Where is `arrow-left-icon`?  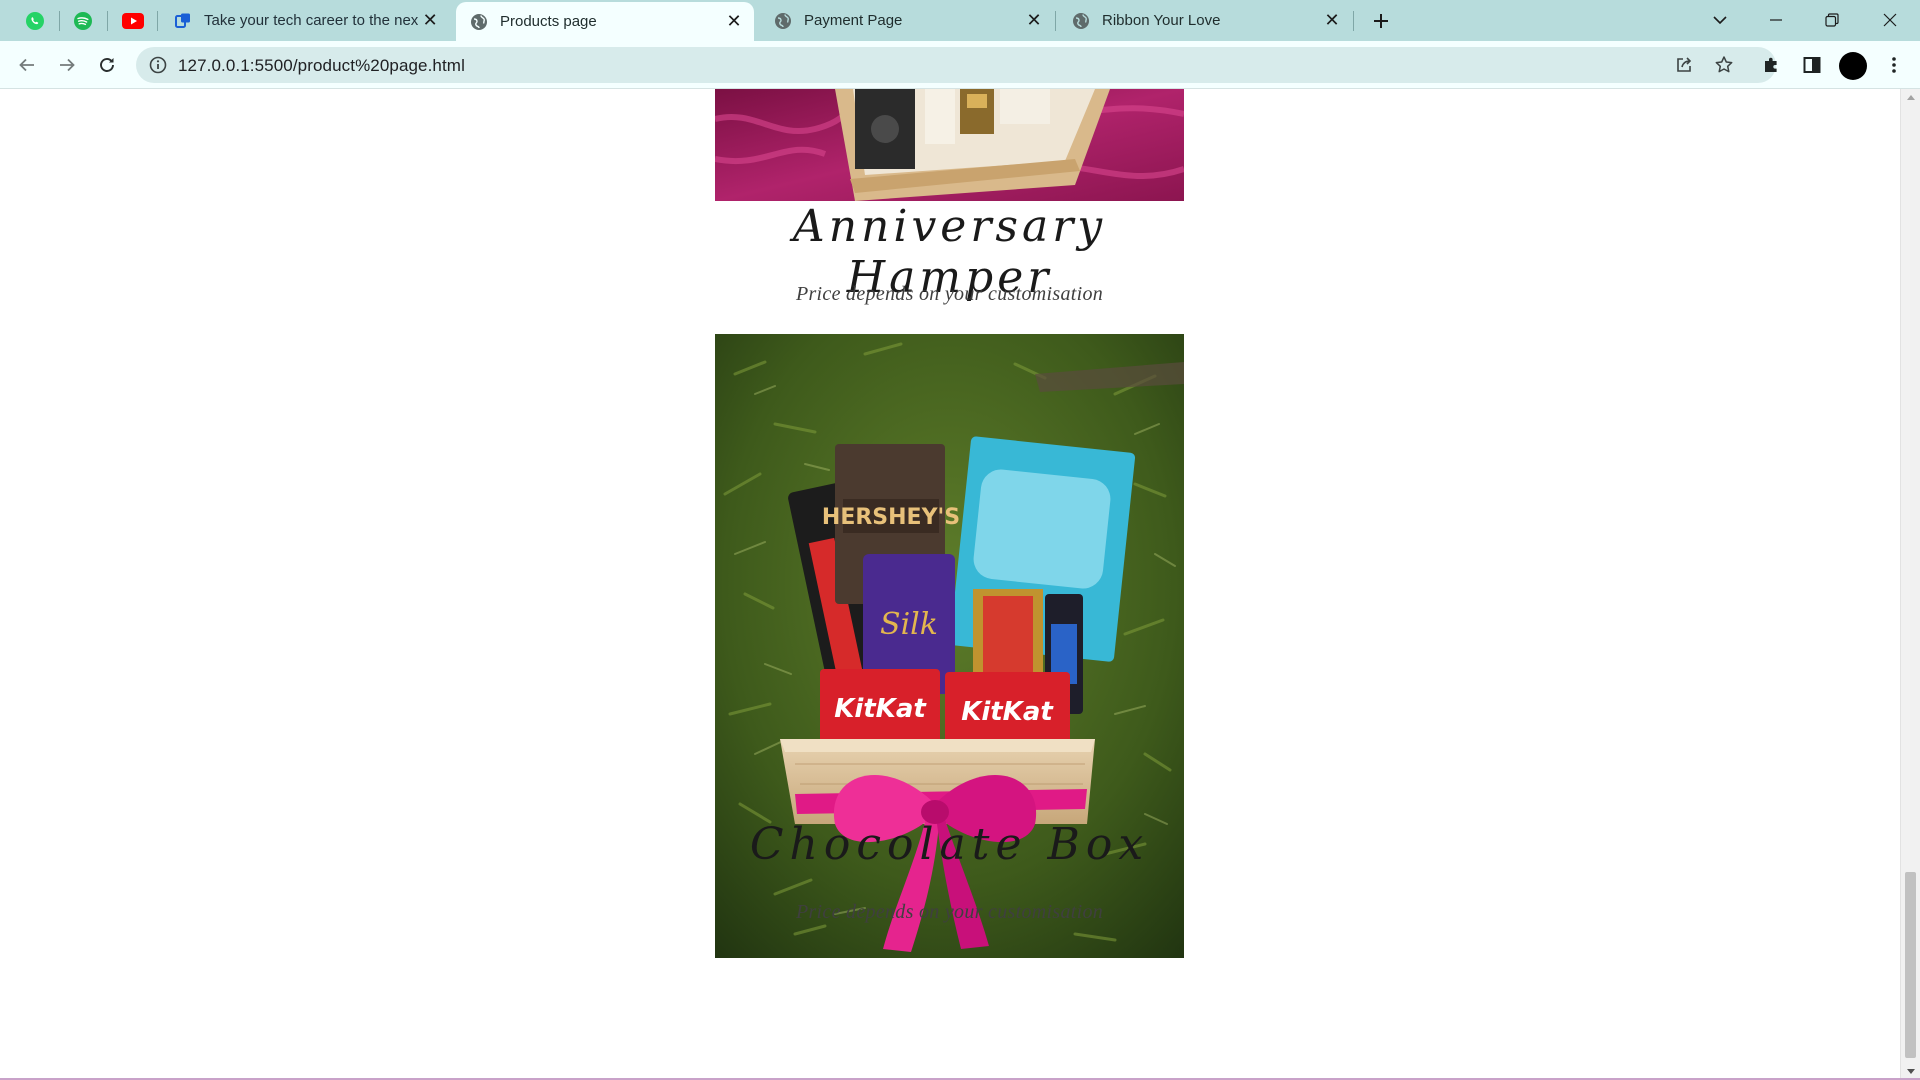 arrow-left-icon is located at coordinates (26, 65).